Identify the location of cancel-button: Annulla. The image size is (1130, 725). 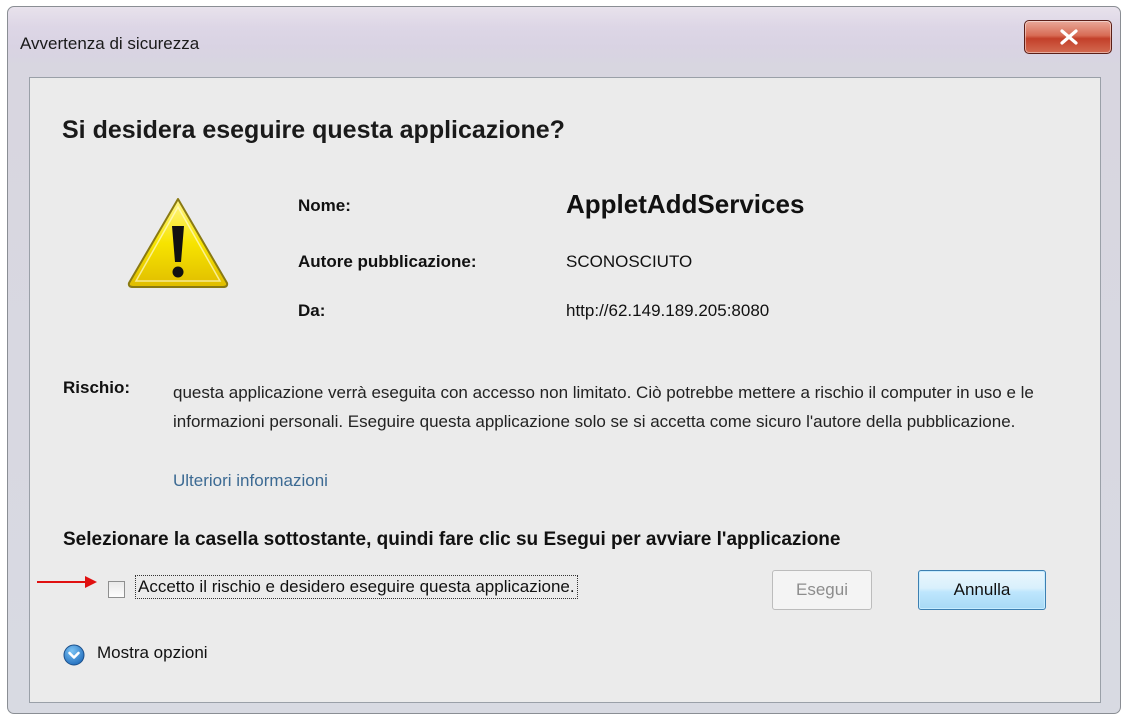
(982, 590).